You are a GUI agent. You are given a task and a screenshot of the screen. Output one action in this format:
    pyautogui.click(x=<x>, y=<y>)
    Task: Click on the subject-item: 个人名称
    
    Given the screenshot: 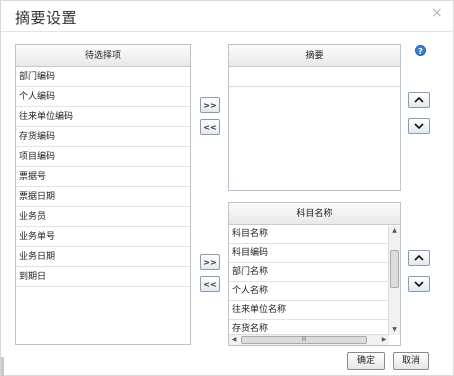 What is the action you would take?
    pyautogui.click(x=309, y=291)
    